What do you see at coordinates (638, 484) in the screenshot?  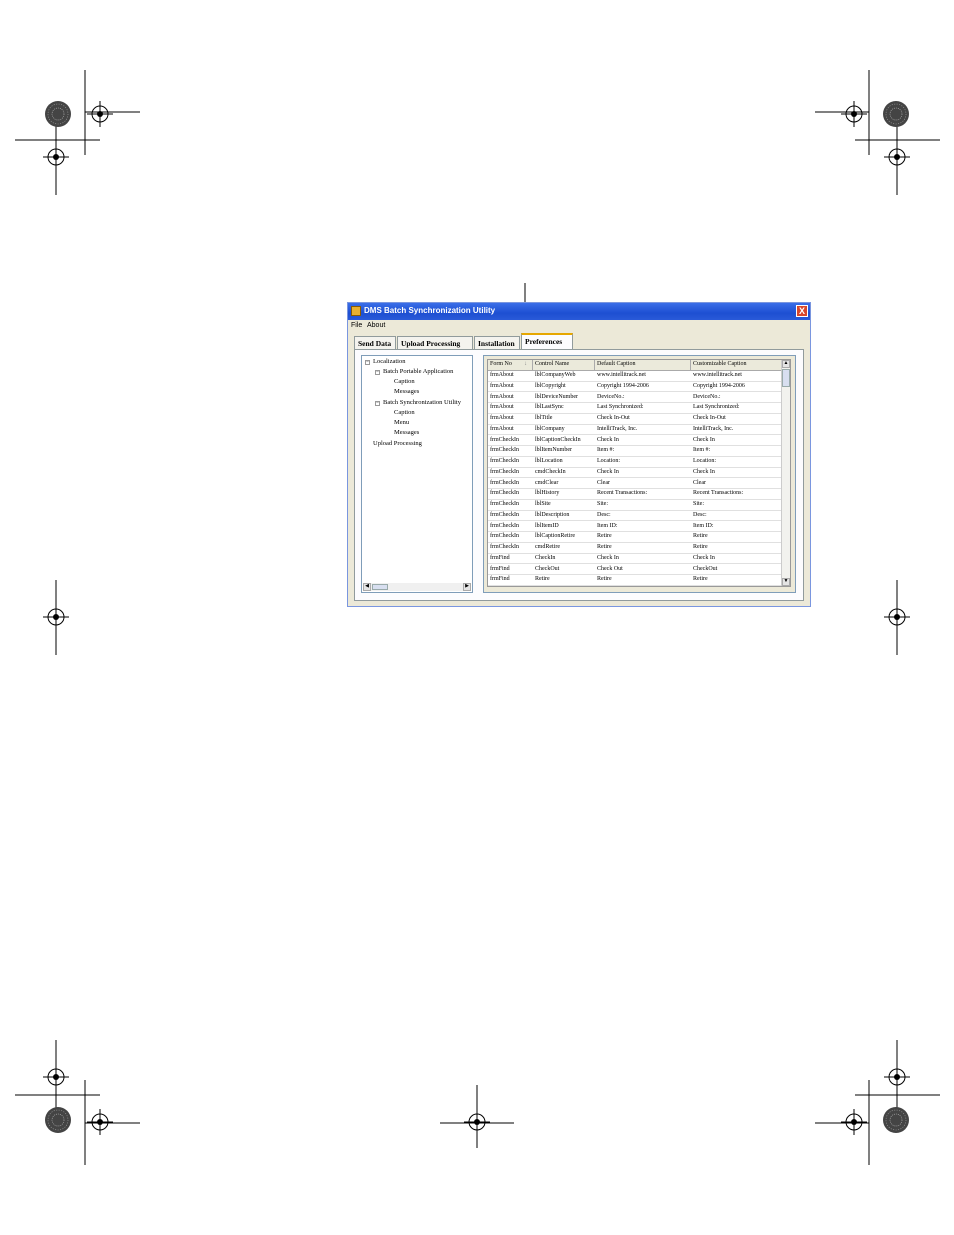 I see `table-row: frmCheckIn cmdClear Clear Clear` at bounding box center [638, 484].